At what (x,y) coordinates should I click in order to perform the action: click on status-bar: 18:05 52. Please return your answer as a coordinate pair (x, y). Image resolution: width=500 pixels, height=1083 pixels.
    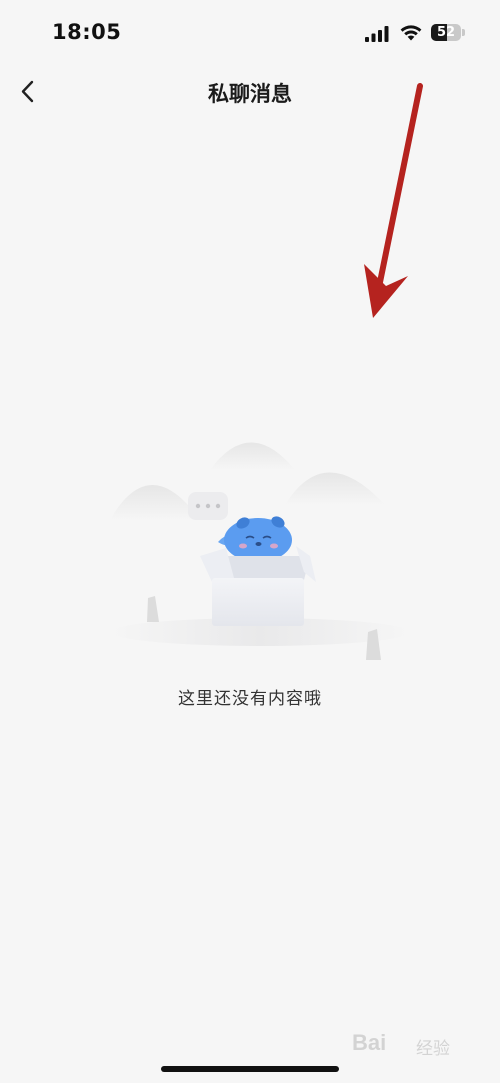
    Looking at the image, I should click on (250, 32).